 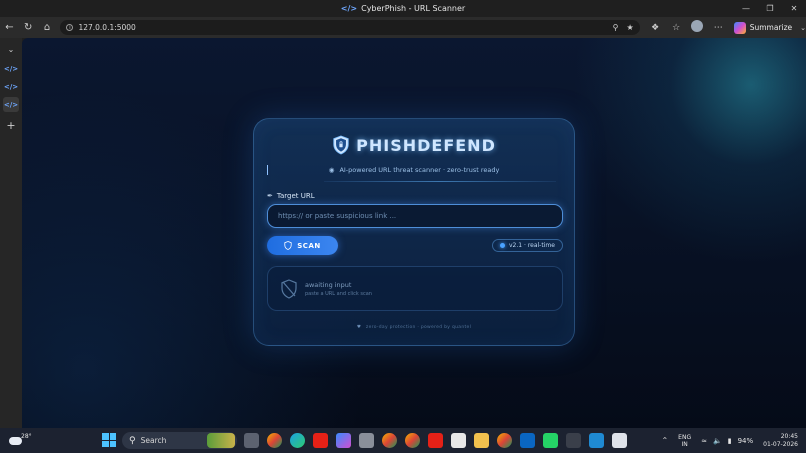 What do you see at coordinates (717, 440) in the screenshot?
I see `volume-icon: 🔈` at bounding box center [717, 440].